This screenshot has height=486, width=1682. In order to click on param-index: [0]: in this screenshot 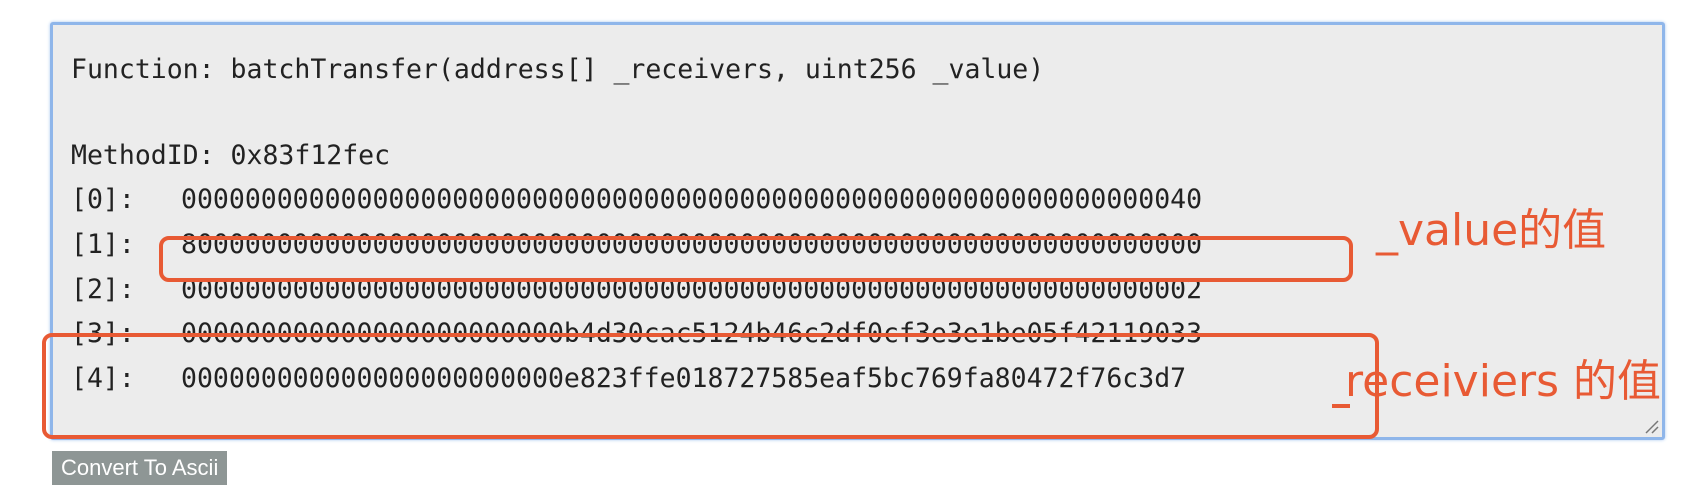, I will do `click(103, 199)`.